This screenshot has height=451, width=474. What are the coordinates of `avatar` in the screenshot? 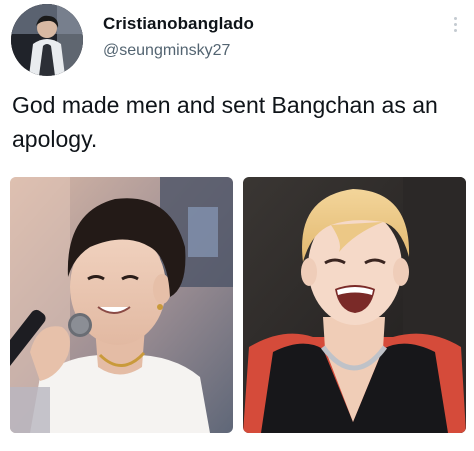 It's located at (47, 40).